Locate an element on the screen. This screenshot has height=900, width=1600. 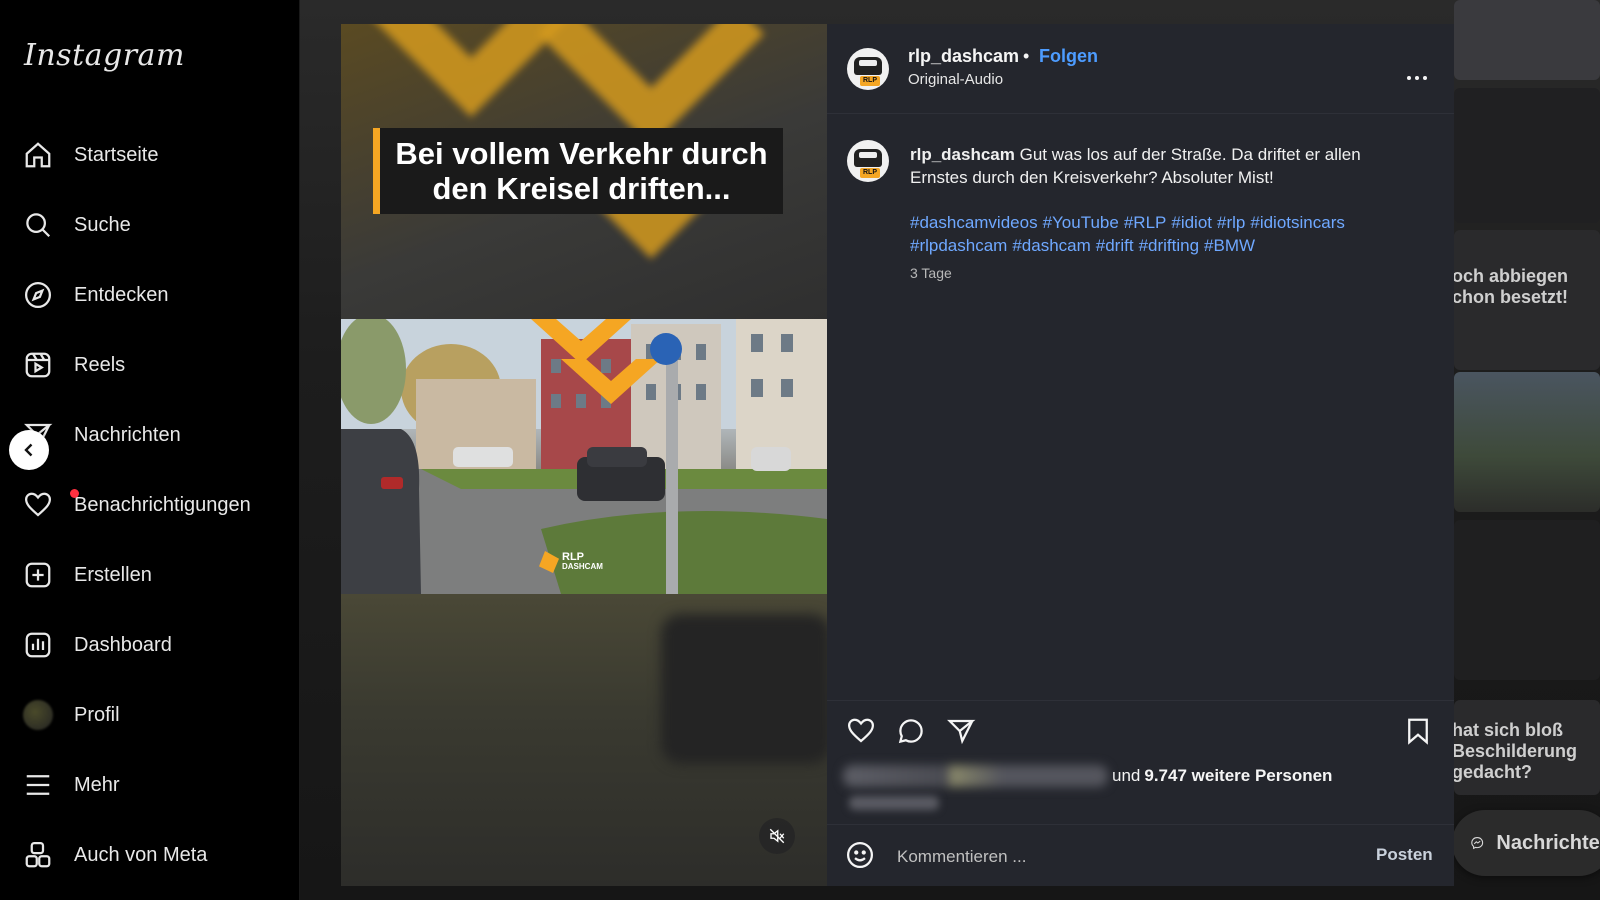
nav-item-reels: Reels is located at coordinates (73, 365).